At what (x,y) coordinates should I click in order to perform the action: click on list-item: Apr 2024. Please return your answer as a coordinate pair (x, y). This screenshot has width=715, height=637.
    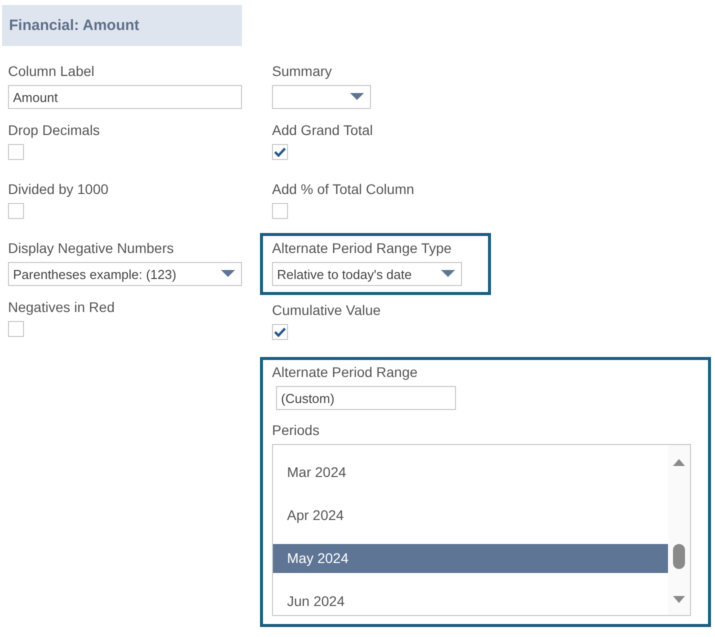
    Looking at the image, I should click on (470, 515).